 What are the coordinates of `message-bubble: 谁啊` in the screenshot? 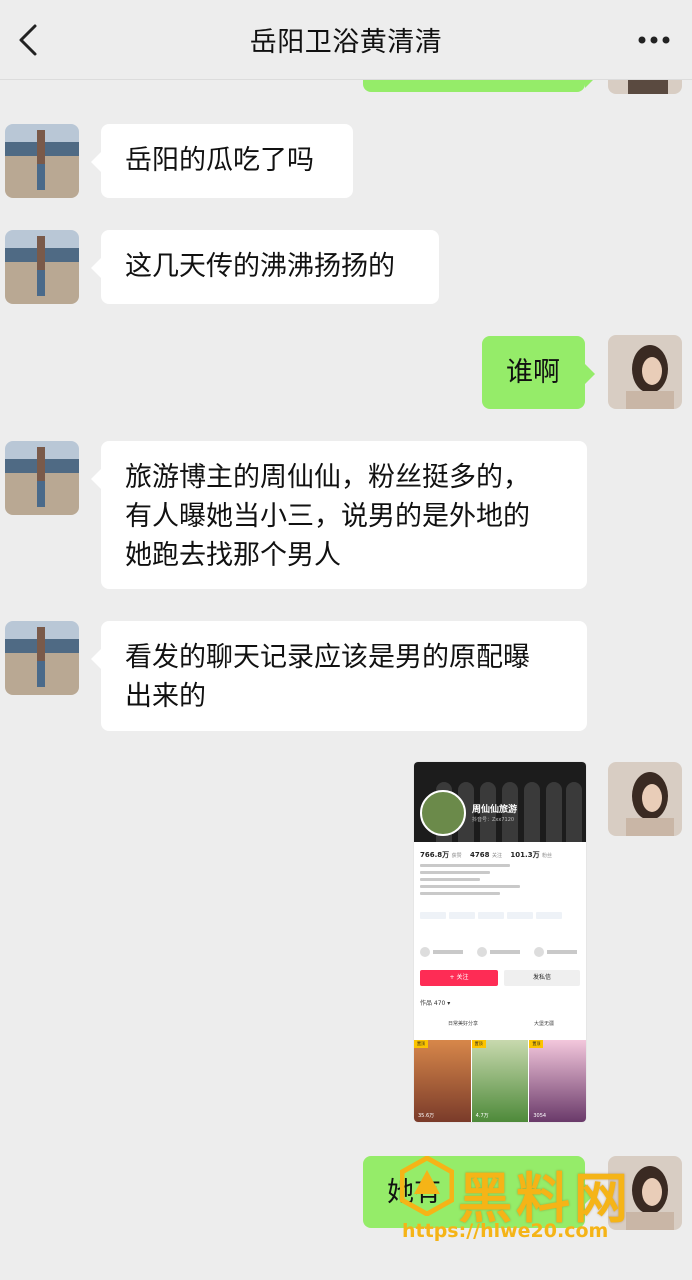 It's located at (538, 372).